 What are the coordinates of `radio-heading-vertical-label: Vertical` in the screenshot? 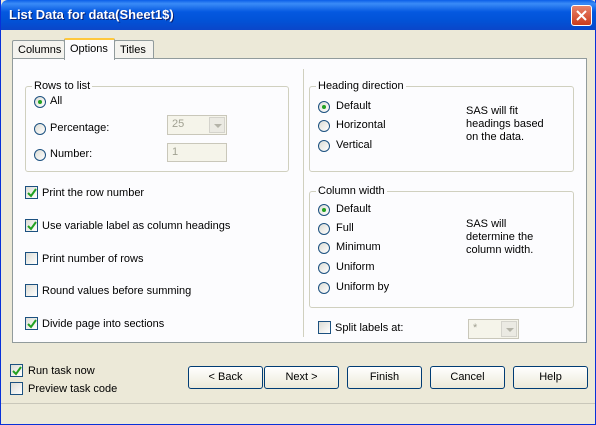 It's located at (354, 145).